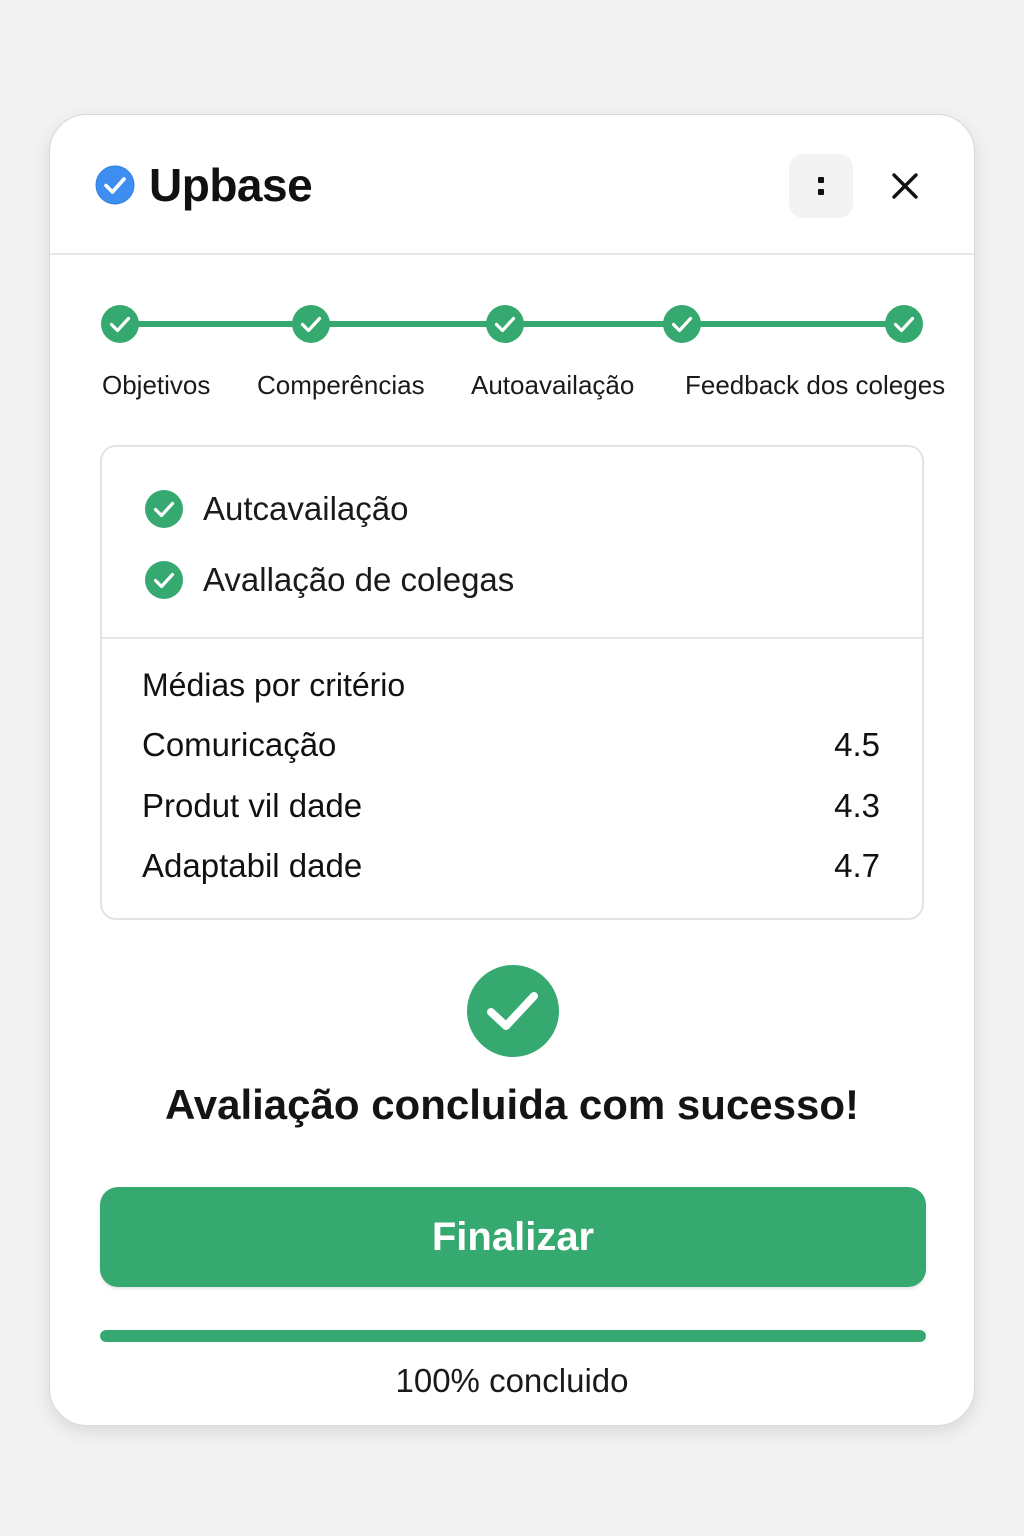 Image resolution: width=1024 pixels, height=1536 pixels. Describe the element at coordinates (513, 1237) in the screenshot. I see `finish-button: Finalizar` at that location.